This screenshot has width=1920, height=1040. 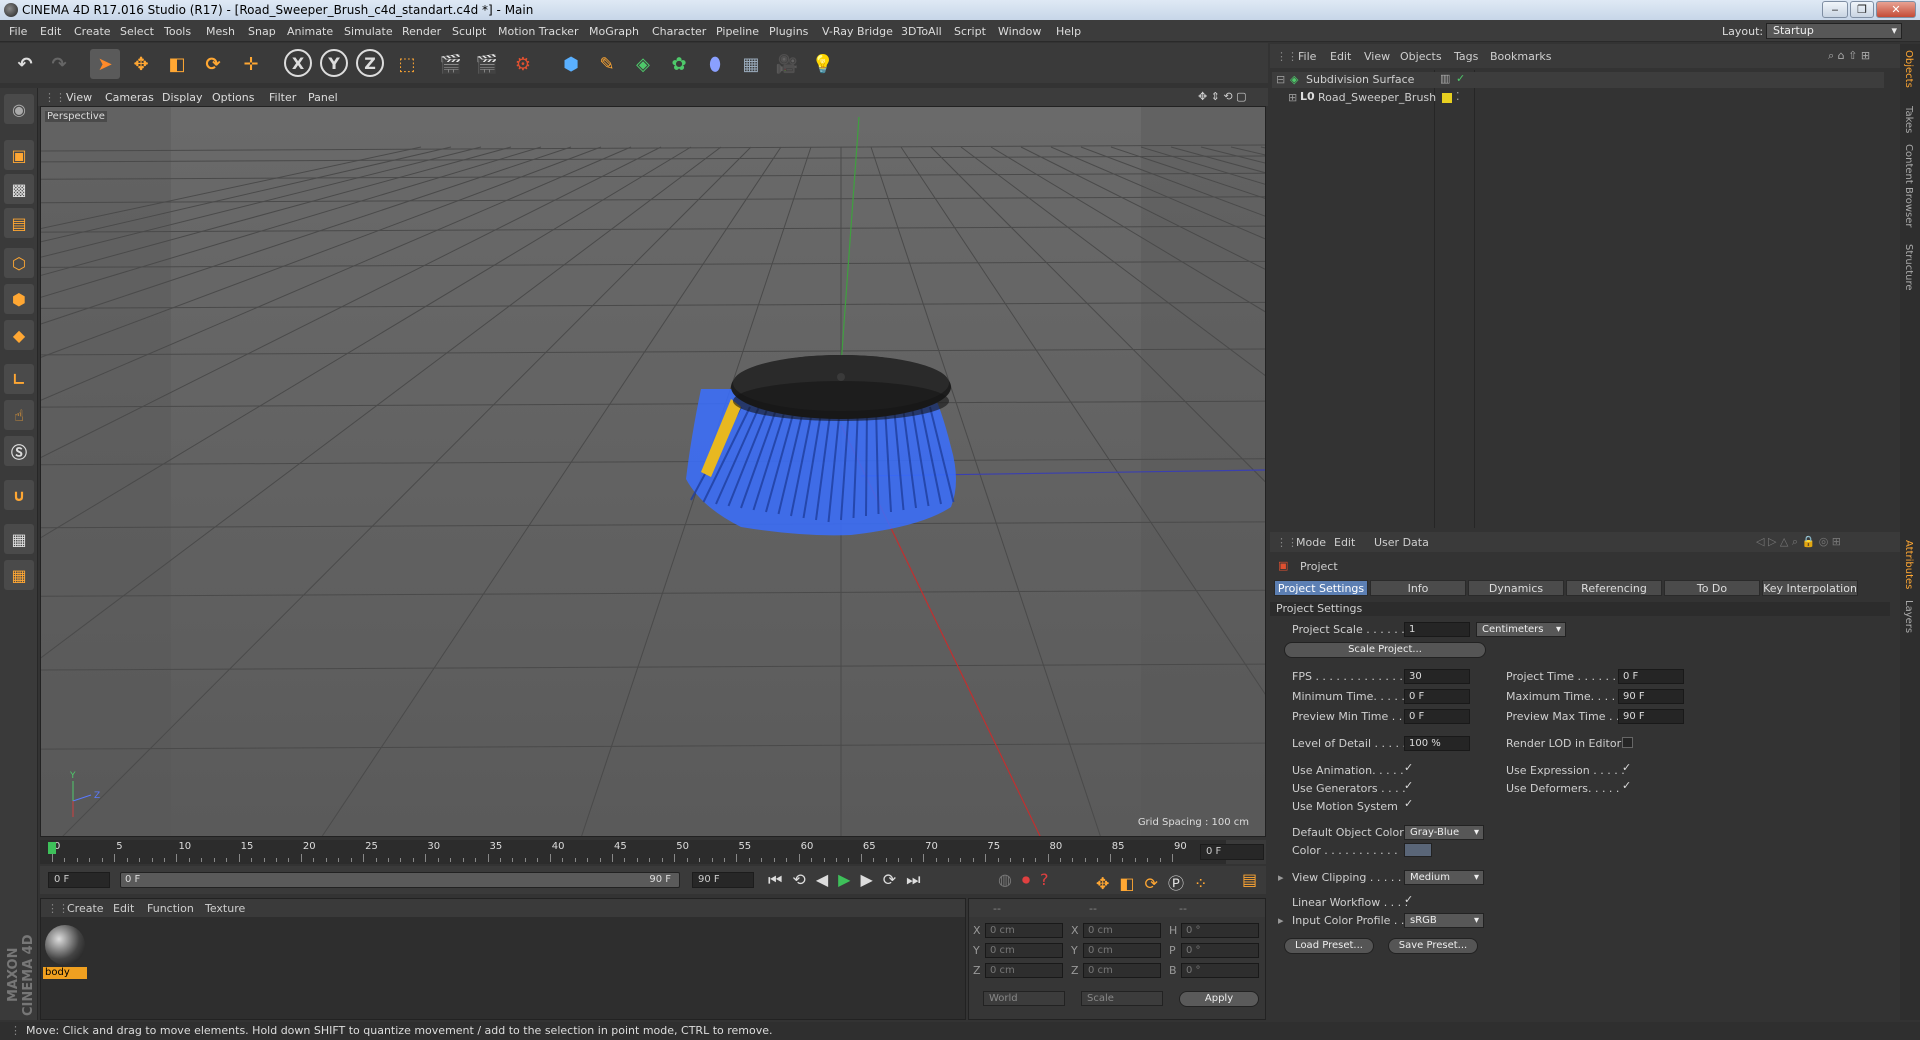 I want to click on attr-menu-user-data: User Data, so click(x=1401, y=542).